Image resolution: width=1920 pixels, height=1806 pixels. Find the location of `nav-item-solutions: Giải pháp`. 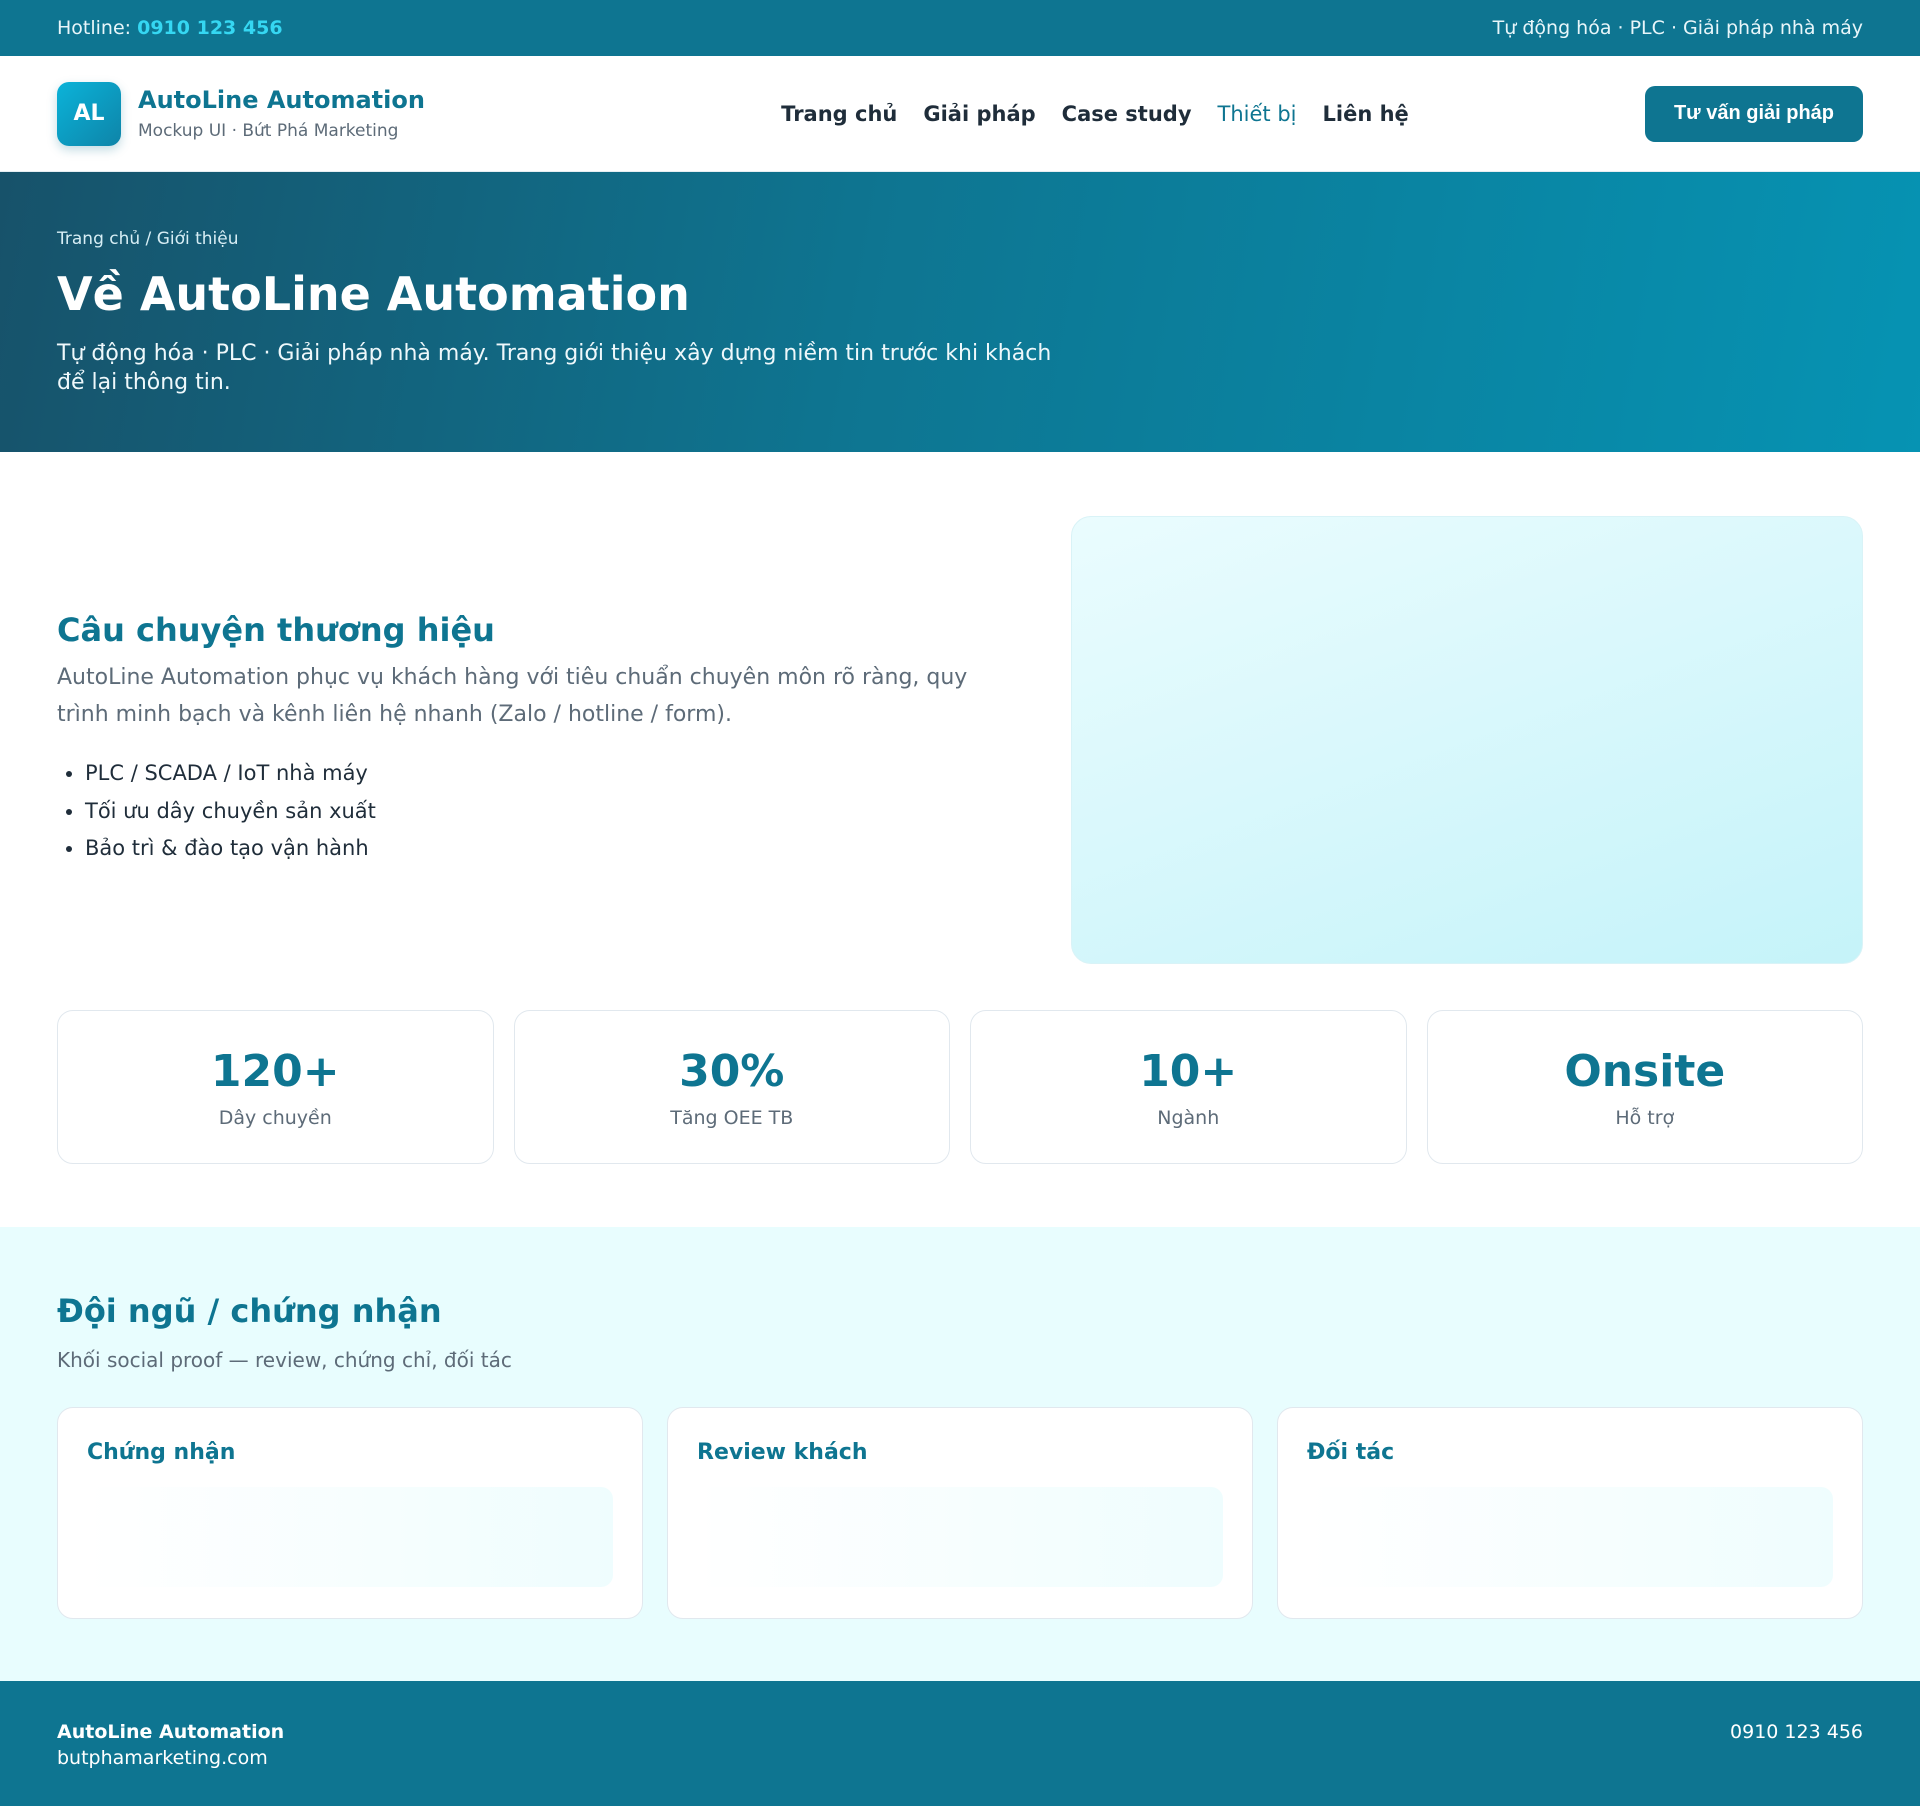

nav-item-solutions: Giải pháp is located at coordinates (979, 114).